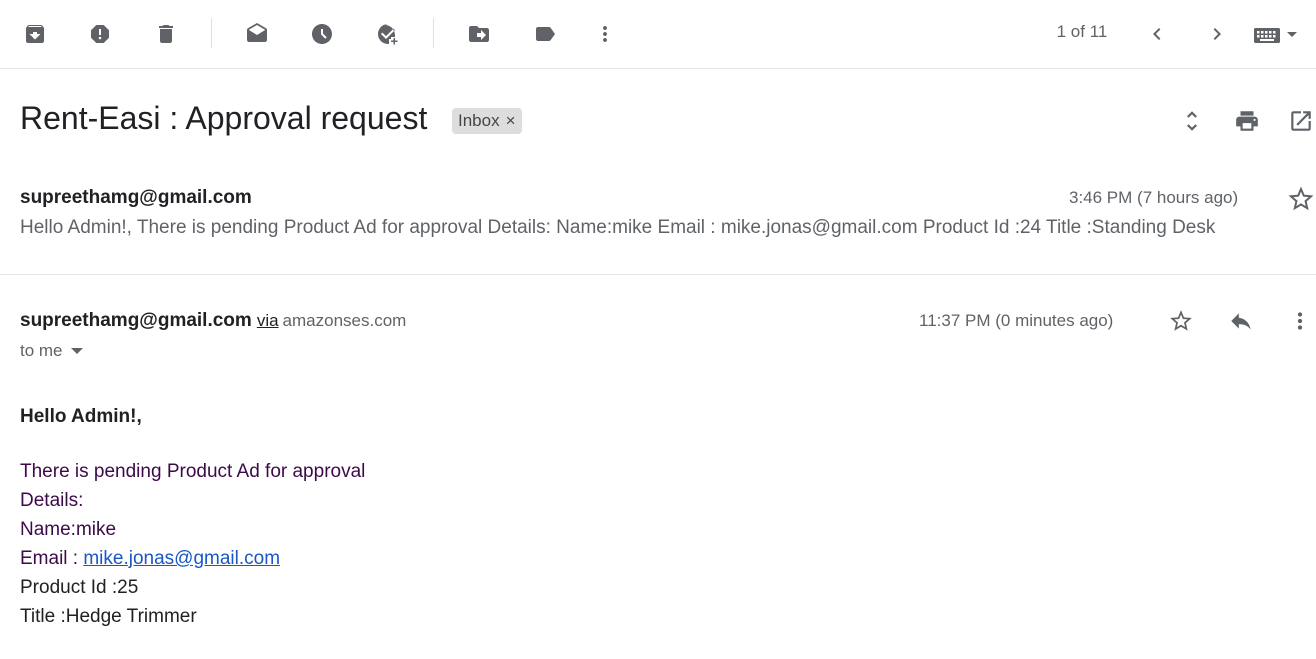  I want to click on body-greeting: Hello Admin!,, so click(81, 416).